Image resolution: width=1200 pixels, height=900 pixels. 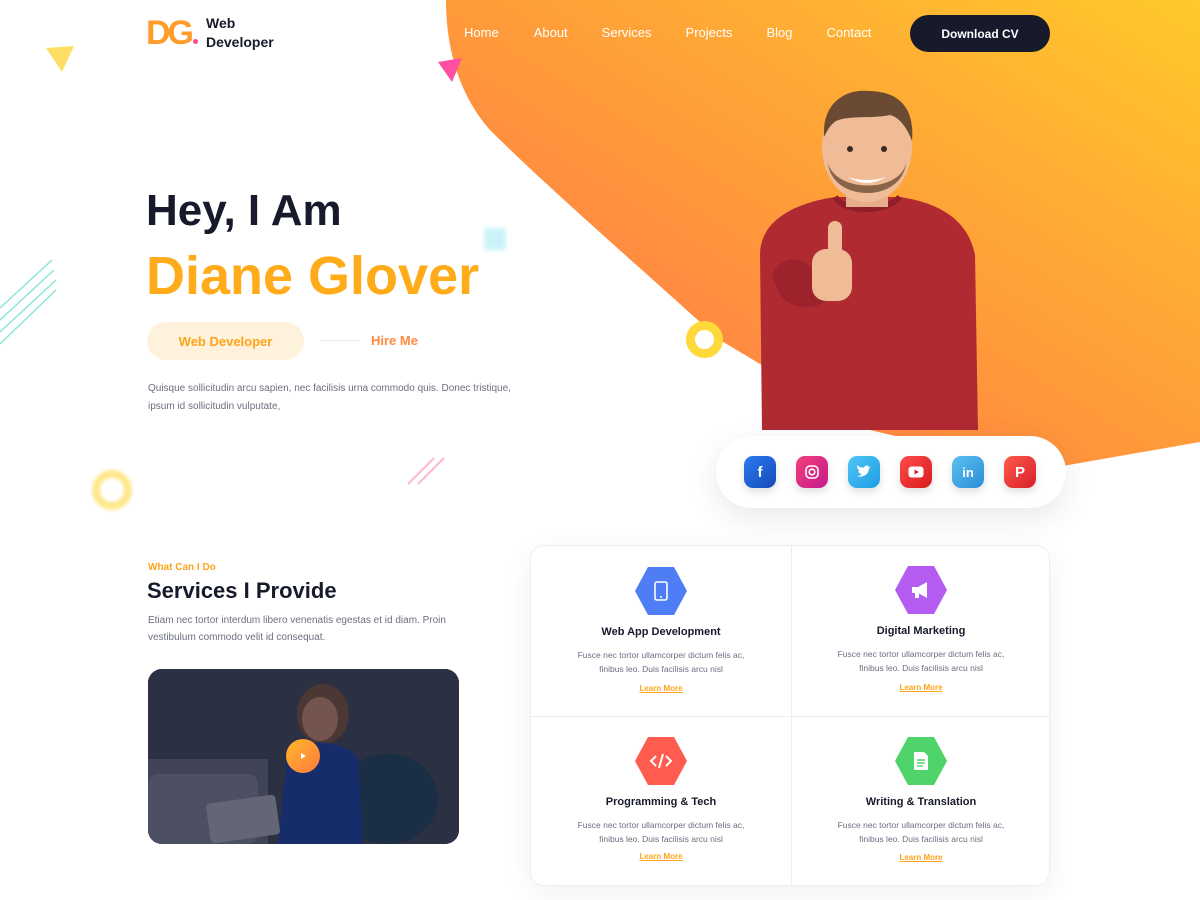 What do you see at coordinates (661, 761) in the screenshot?
I see `code-icon` at bounding box center [661, 761].